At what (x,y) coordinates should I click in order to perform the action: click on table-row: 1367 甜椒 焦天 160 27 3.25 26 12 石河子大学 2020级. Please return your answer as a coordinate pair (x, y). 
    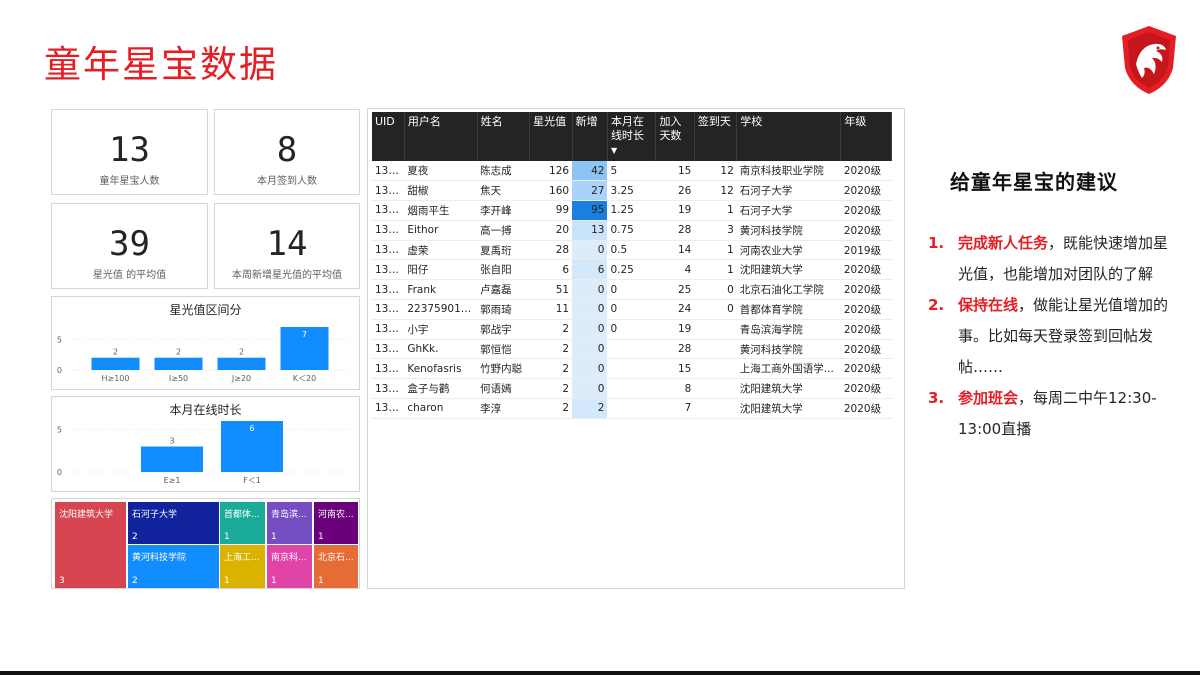
    Looking at the image, I should click on (632, 191).